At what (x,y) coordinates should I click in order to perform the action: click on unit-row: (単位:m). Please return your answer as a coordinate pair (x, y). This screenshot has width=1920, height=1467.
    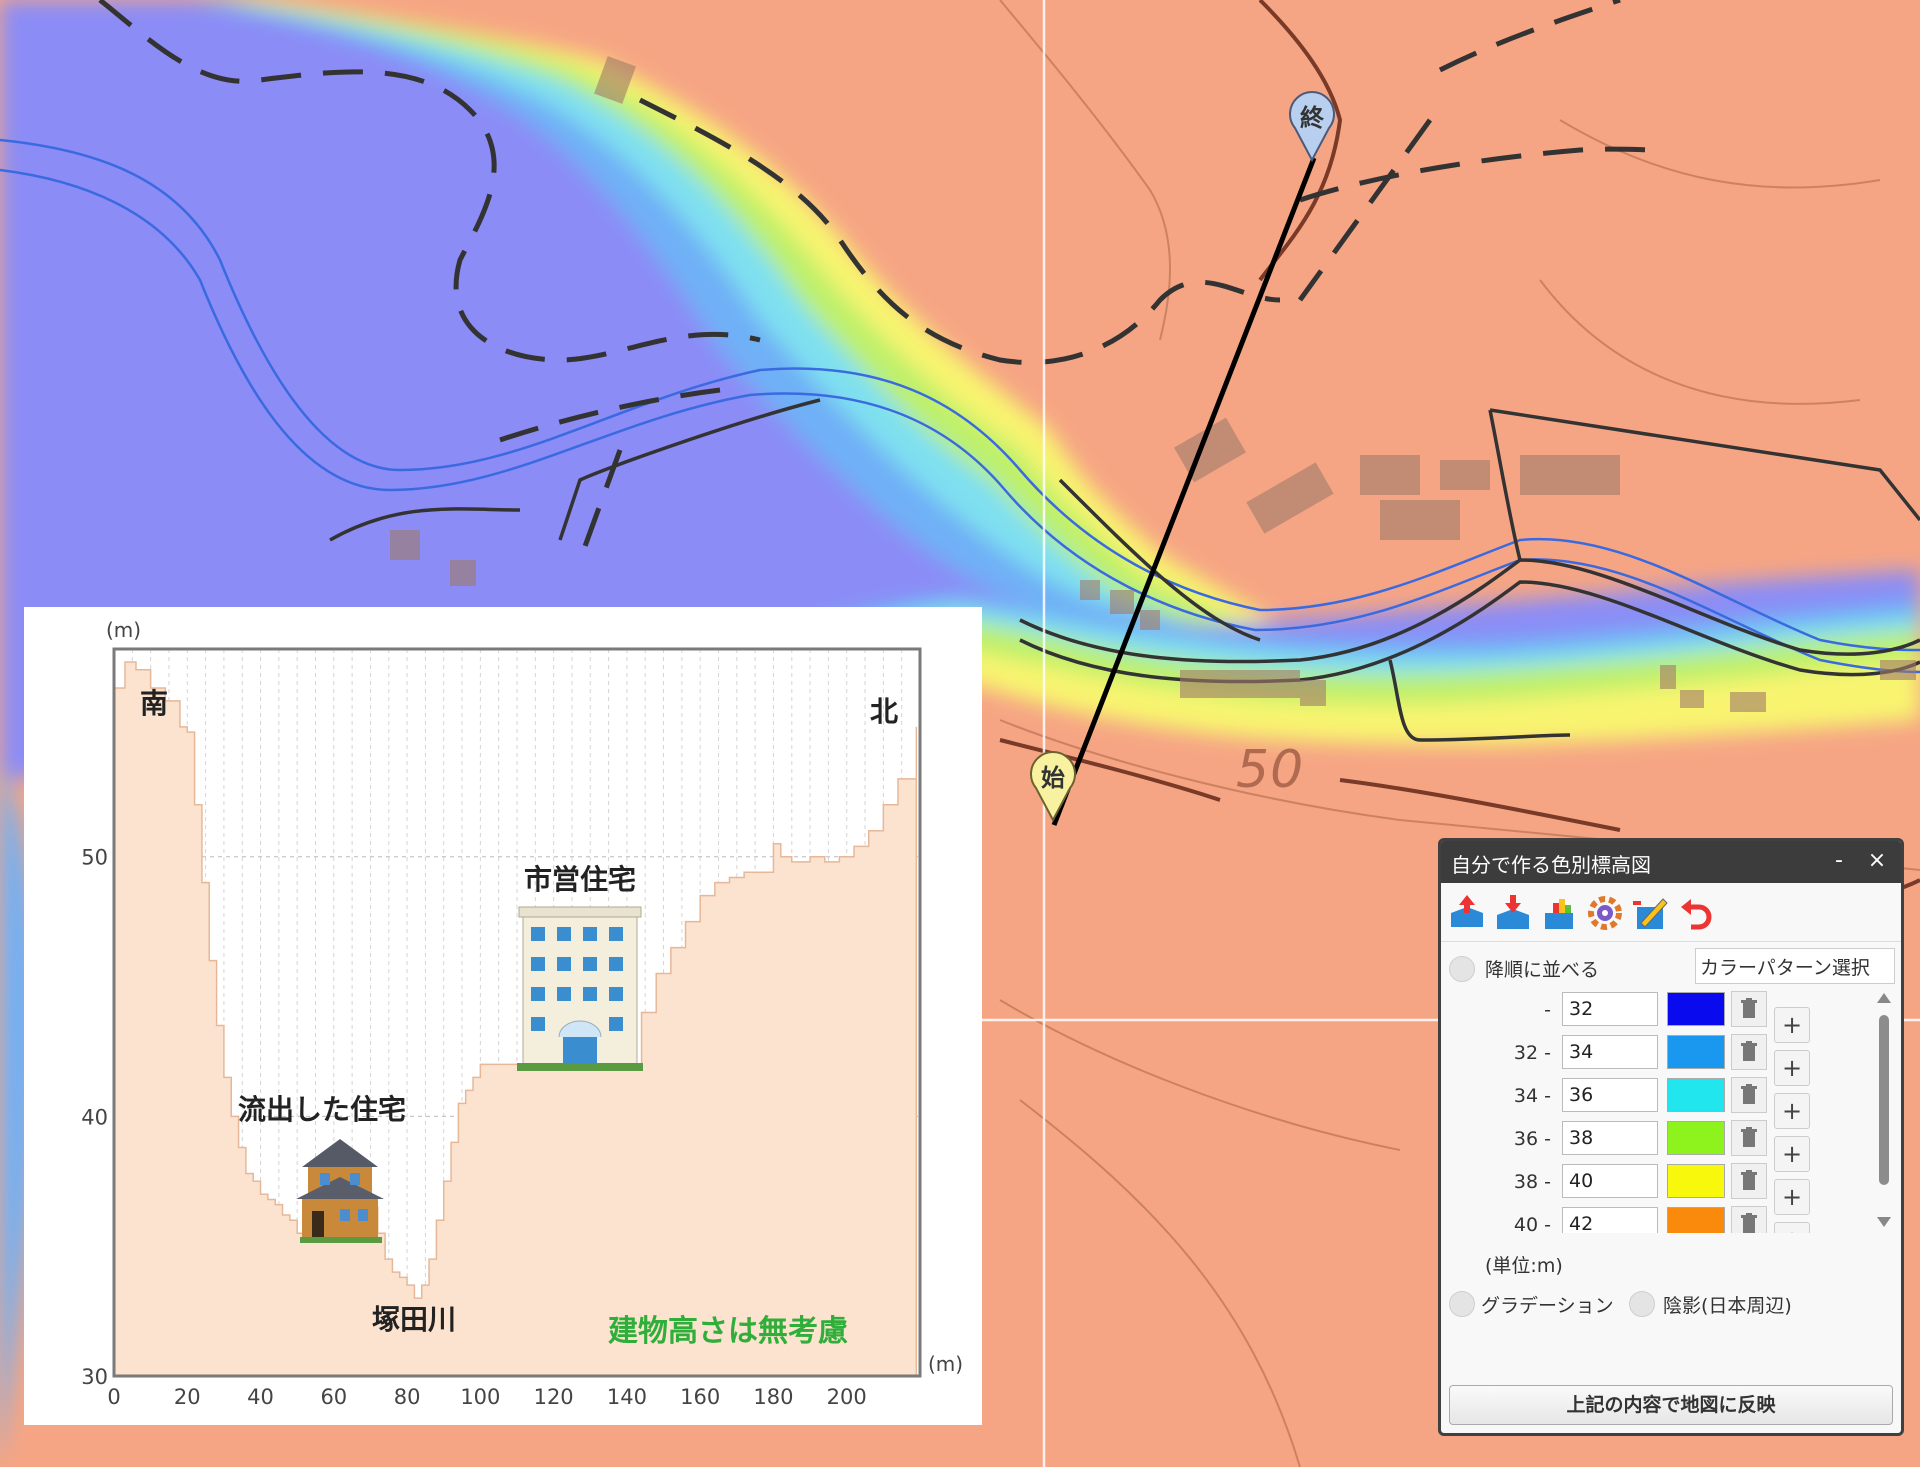
    Looking at the image, I should click on (1671, 1263).